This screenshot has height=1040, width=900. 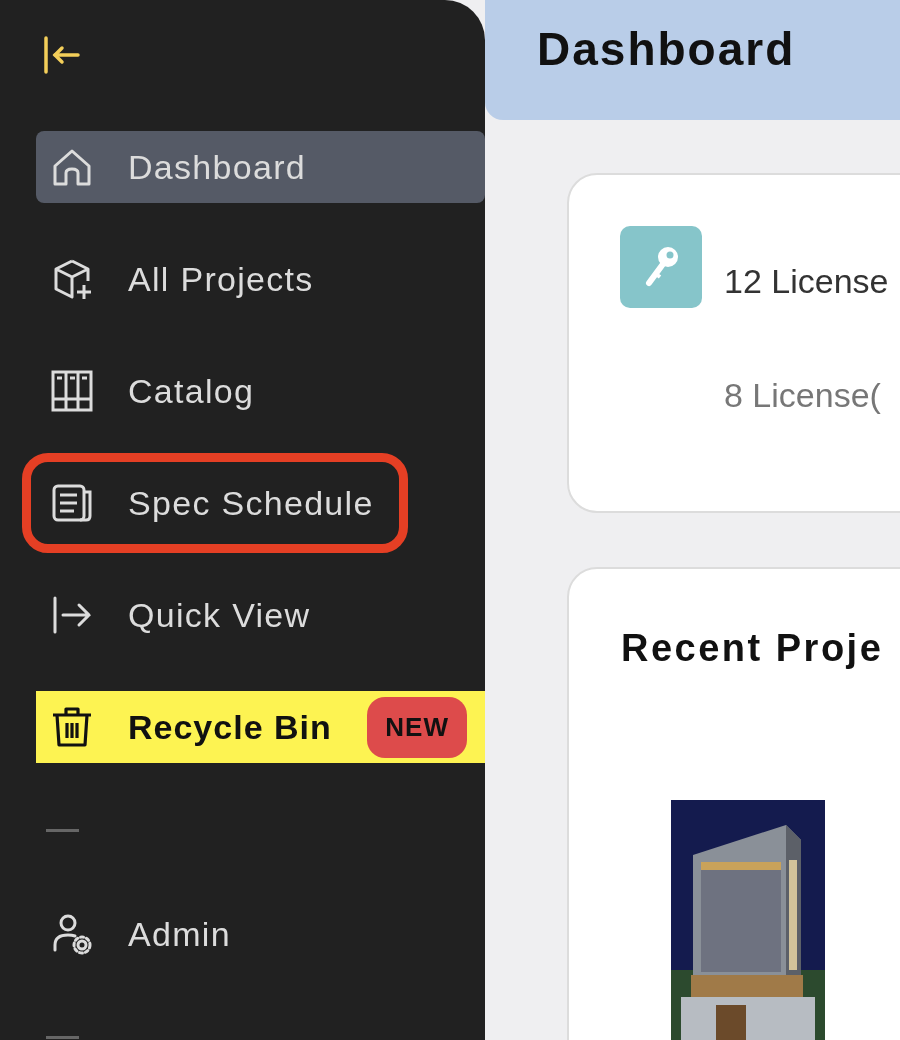 I want to click on sidebar-item: Recycle Bin NEW, so click(x=260, y=727).